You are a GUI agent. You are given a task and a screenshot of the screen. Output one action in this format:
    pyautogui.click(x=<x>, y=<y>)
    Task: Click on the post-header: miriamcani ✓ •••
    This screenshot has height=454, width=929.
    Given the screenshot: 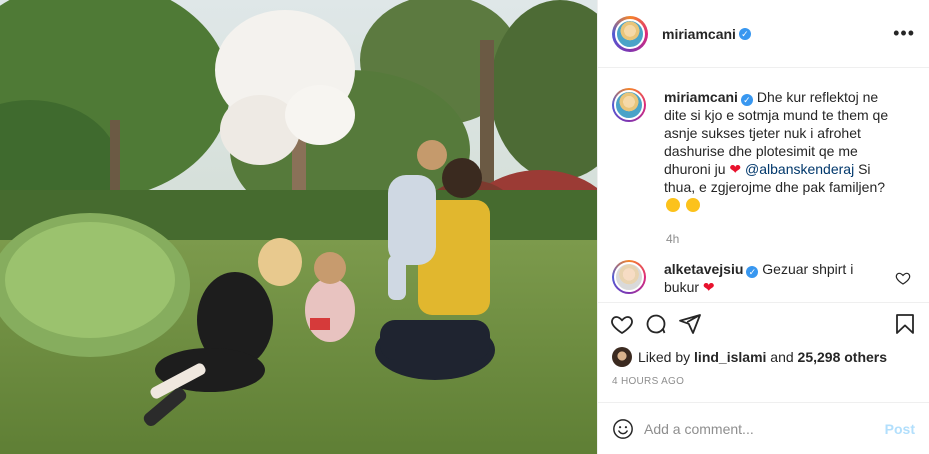 What is the action you would take?
    pyautogui.click(x=763, y=34)
    